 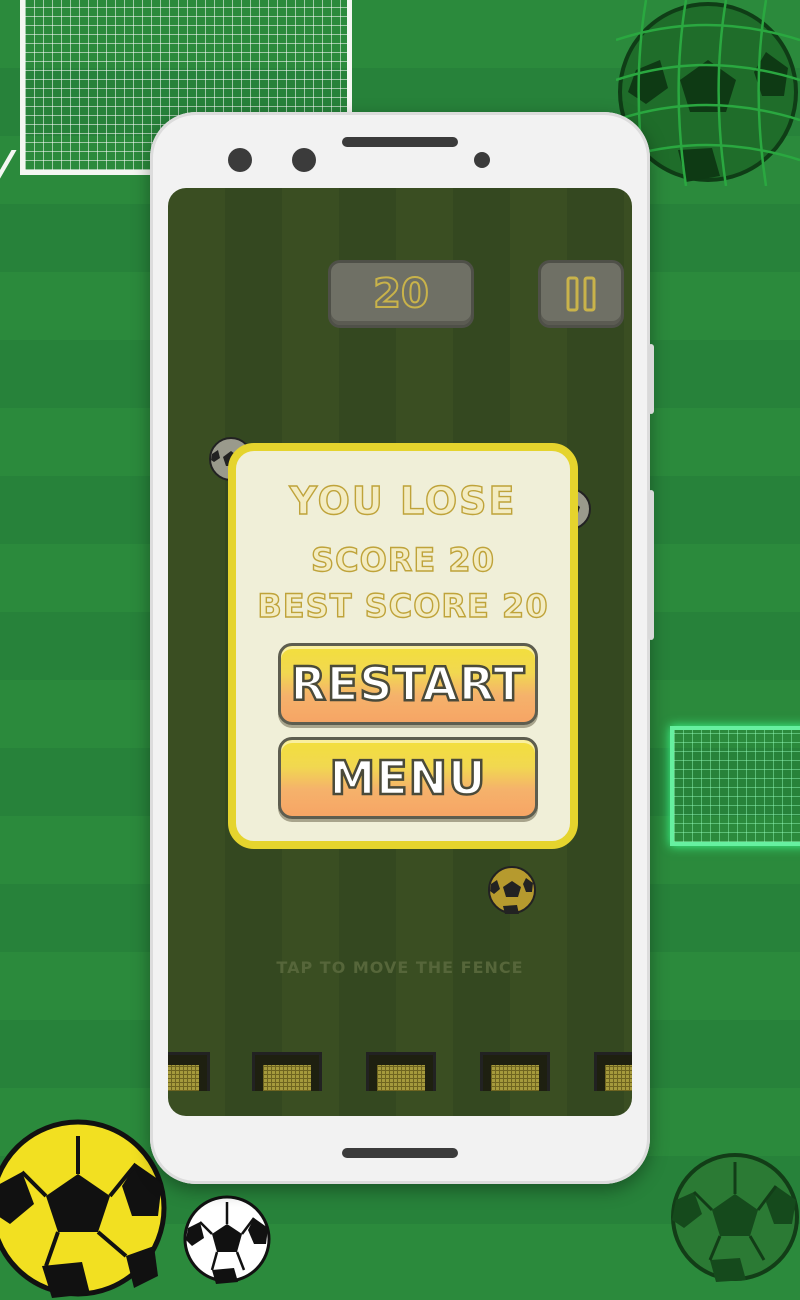 What do you see at coordinates (512, 890) in the screenshot?
I see `soccer-ball-game-yellow` at bounding box center [512, 890].